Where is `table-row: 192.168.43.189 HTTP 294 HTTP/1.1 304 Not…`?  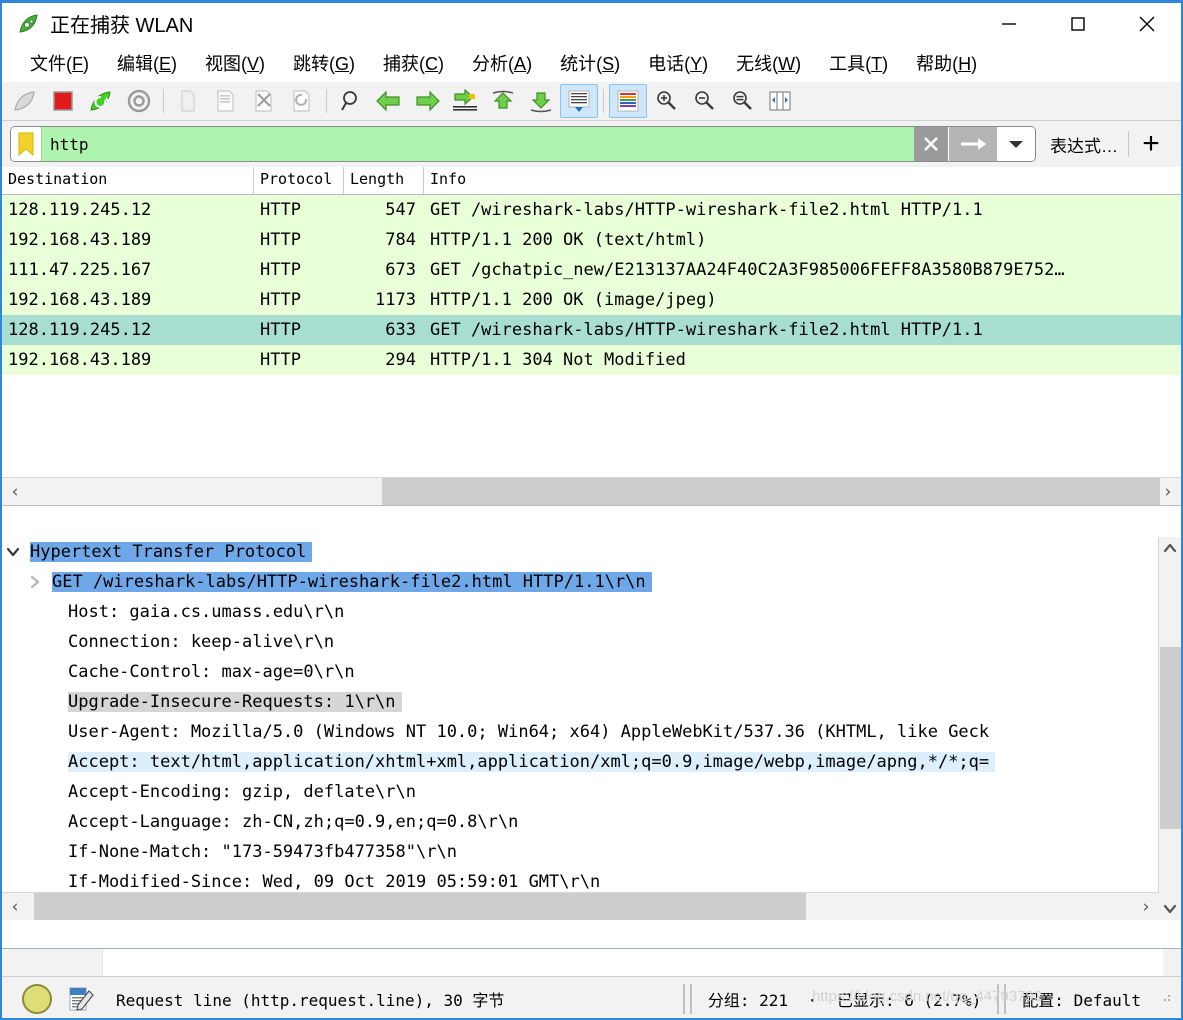
table-row: 192.168.43.189 HTTP 294 HTTP/1.1 304 Not… is located at coordinates (591, 360).